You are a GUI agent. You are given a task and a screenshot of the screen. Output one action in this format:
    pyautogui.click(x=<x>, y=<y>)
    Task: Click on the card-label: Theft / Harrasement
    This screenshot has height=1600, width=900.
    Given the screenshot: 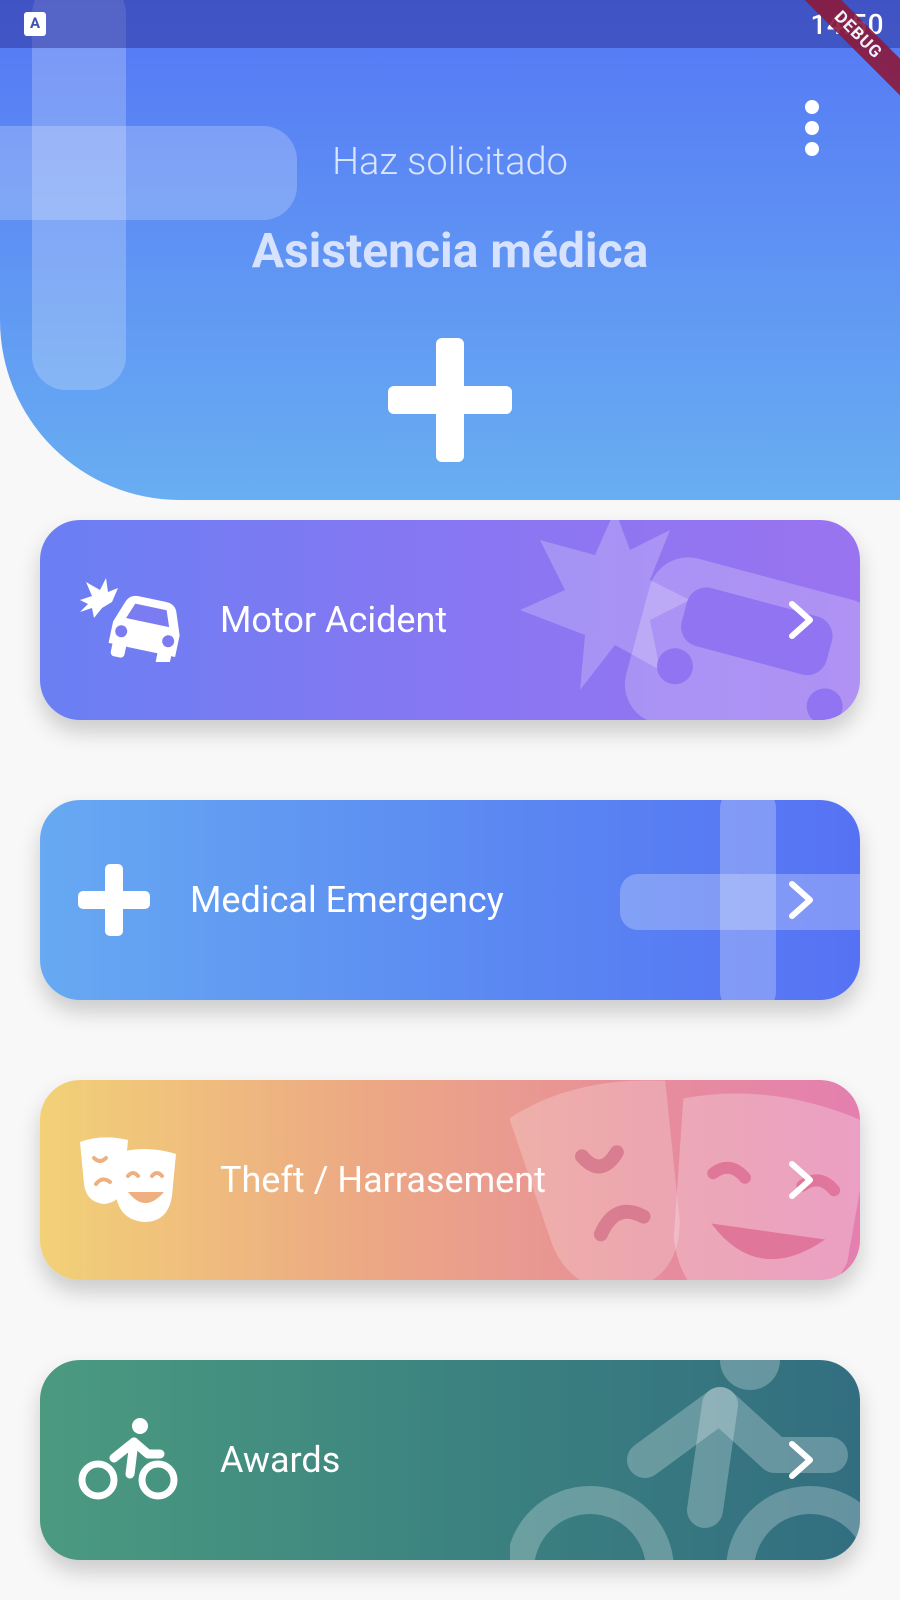 What is the action you would take?
    pyautogui.click(x=383, y=1180)
    